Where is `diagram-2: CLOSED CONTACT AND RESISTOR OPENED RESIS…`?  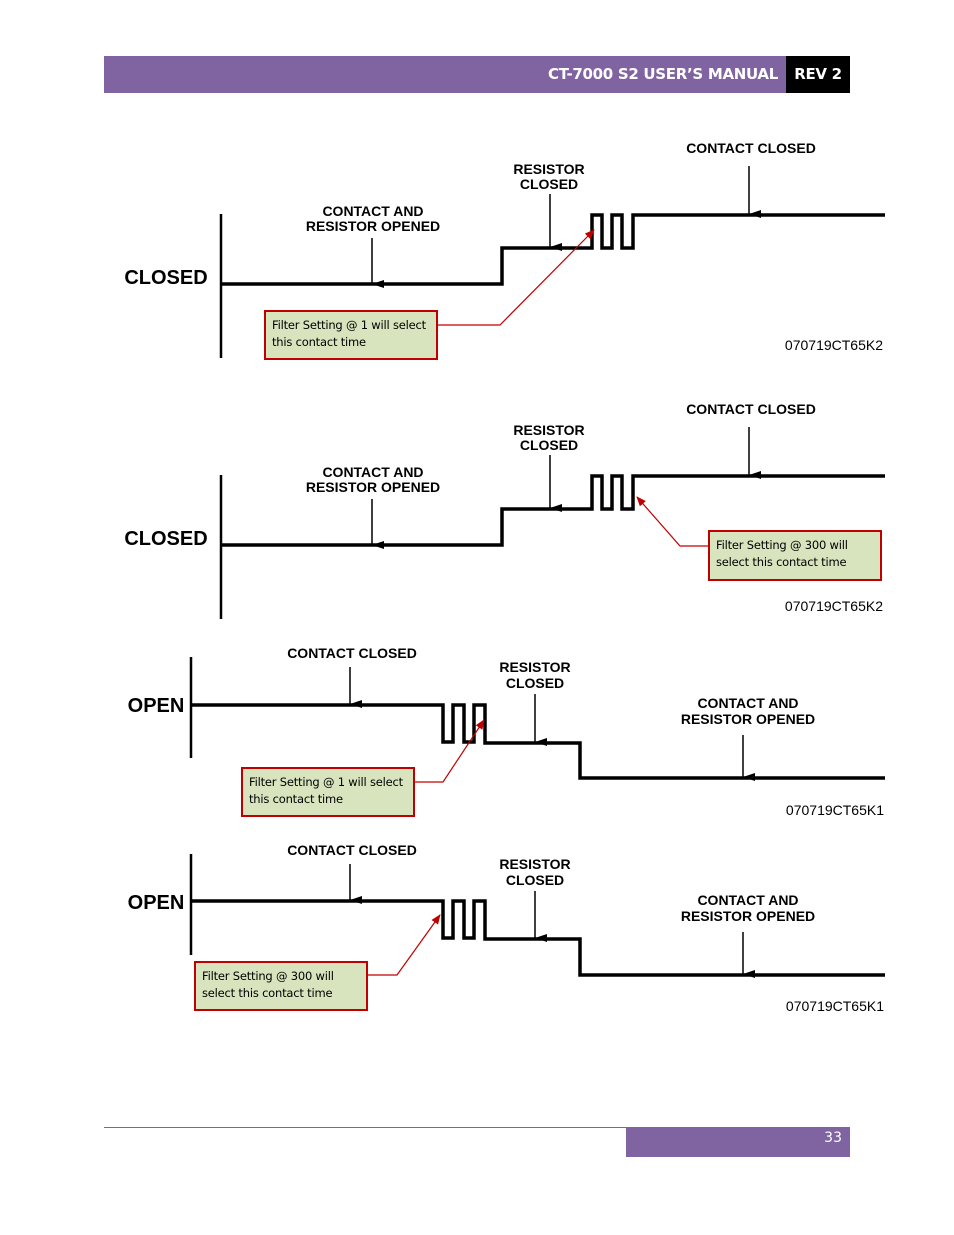
diagram-2: CLOSED CONTACT AND RESISTOR OPENED RESIS… is located at coordinates (504, 510).